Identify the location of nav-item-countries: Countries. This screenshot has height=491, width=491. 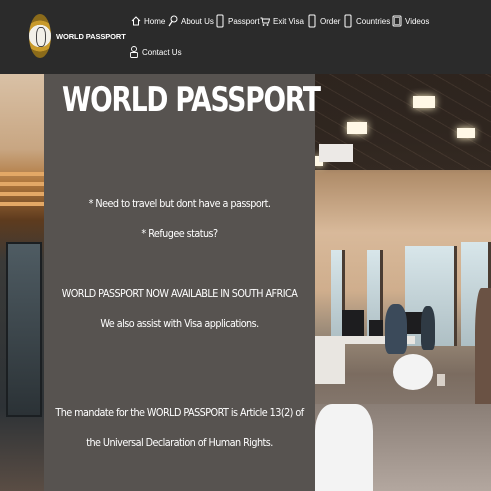
(366, 21).